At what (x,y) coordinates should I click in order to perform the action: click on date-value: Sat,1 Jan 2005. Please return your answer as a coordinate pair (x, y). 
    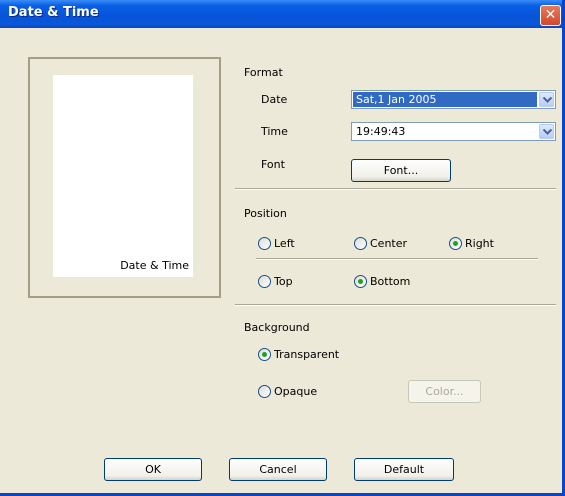
    Looking at the image, I should click on (445, 99).